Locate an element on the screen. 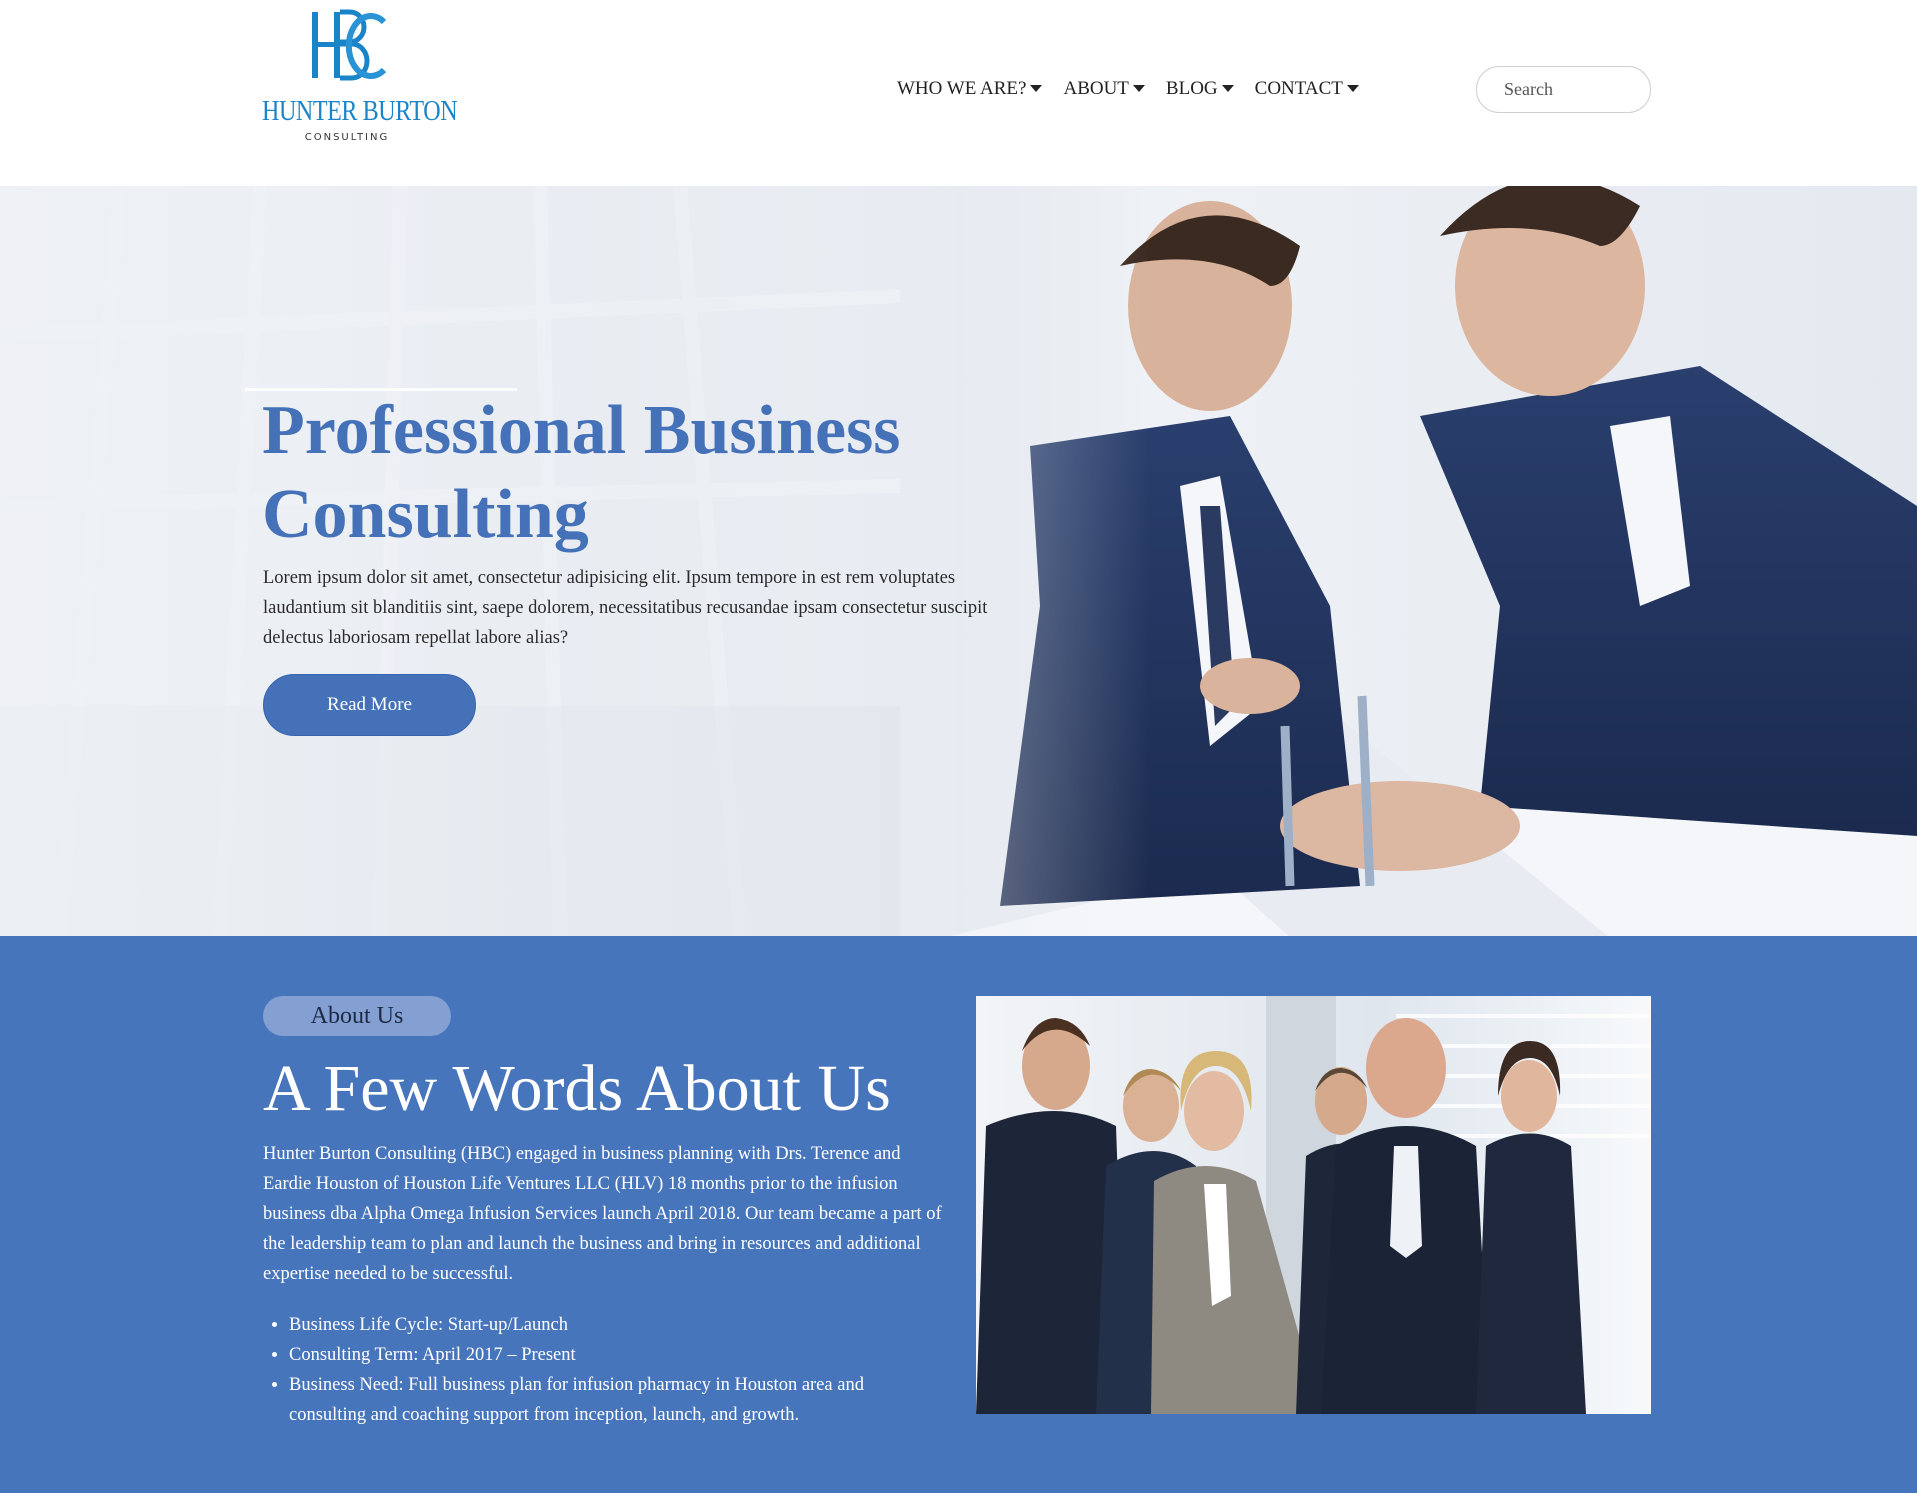  nav-item-label: CONTACT is located at coordinates (1298, 88).